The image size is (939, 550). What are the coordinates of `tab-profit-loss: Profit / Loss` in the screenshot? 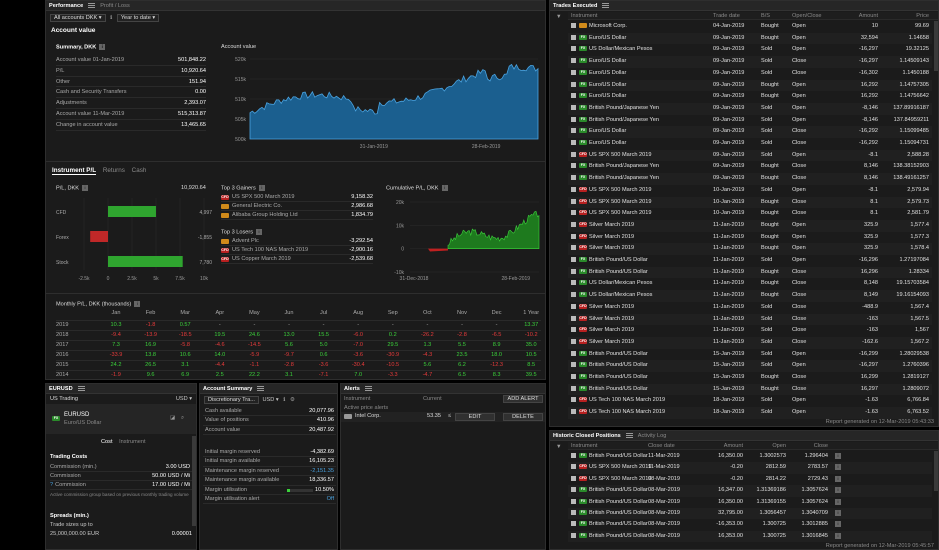 It's located at (115, 6).